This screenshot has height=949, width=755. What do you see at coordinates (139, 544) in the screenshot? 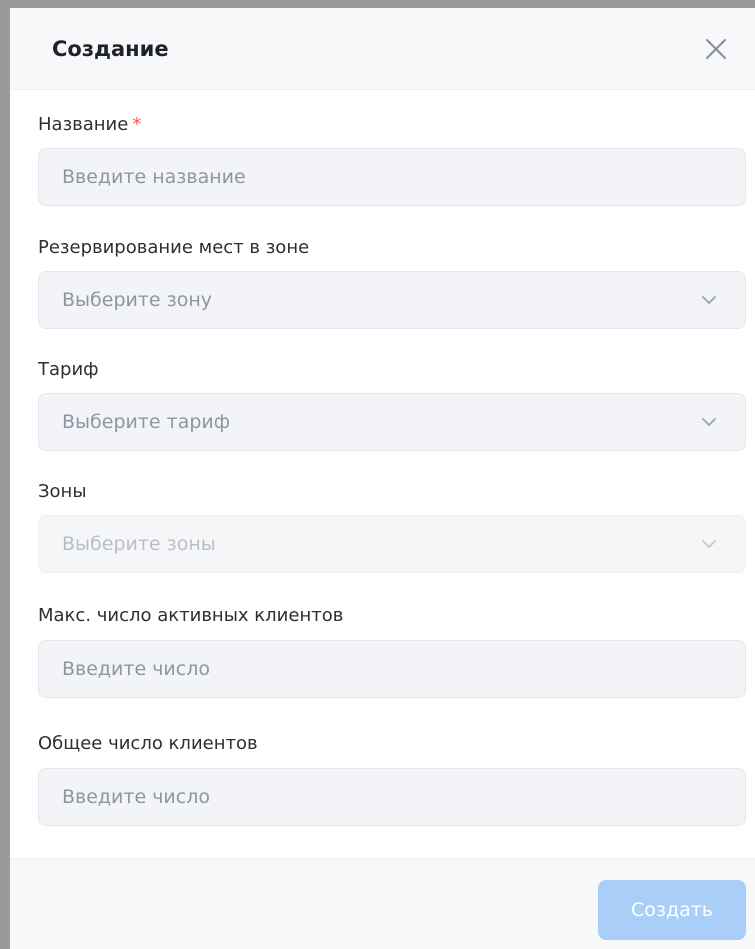
I see `zones-placeholder: Выберите зоны` at bounding box center [139, 544].